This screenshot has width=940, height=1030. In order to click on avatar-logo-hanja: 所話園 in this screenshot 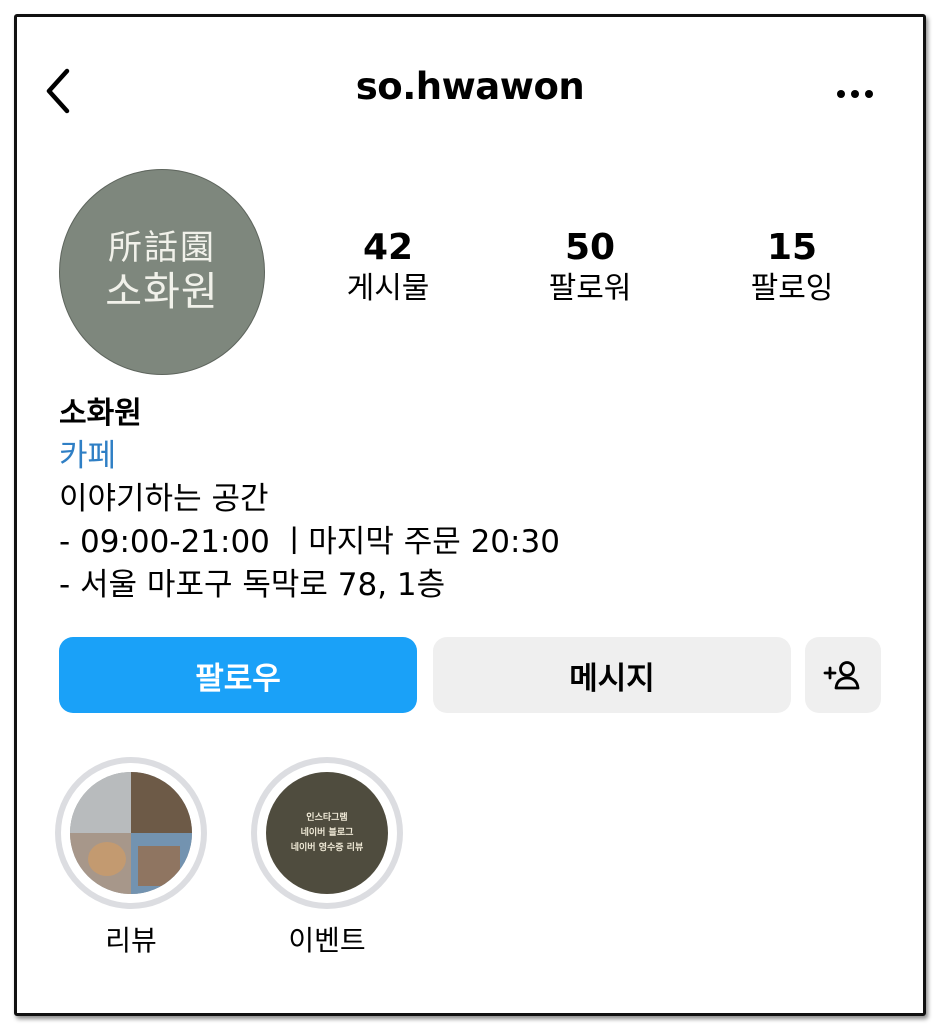, I will do `click(162, 248)`.